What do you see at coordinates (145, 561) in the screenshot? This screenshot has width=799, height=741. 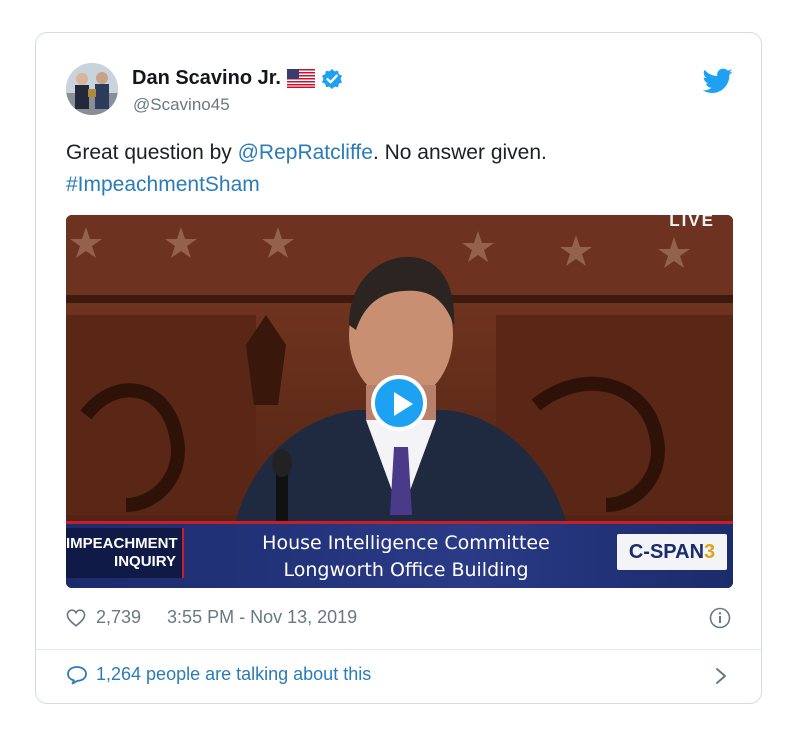 I see `chyron-label-line2: INQUIRY` at bounding box center [145, 561].